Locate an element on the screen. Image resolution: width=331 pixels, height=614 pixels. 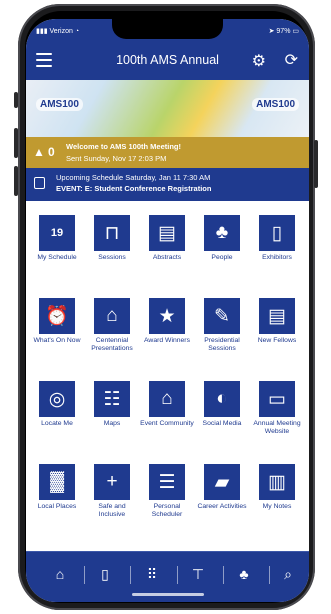
ams-logo-left: AMS100 is located at coordinates (59, 104).